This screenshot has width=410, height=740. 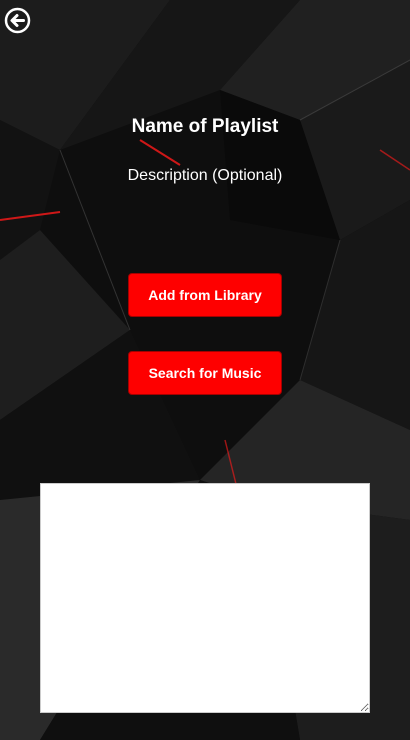 What do you see at coordinates (205, 176) in the screenshot?
I see `playlist-description: Description (Optional)` at bounding box center [205, 176].